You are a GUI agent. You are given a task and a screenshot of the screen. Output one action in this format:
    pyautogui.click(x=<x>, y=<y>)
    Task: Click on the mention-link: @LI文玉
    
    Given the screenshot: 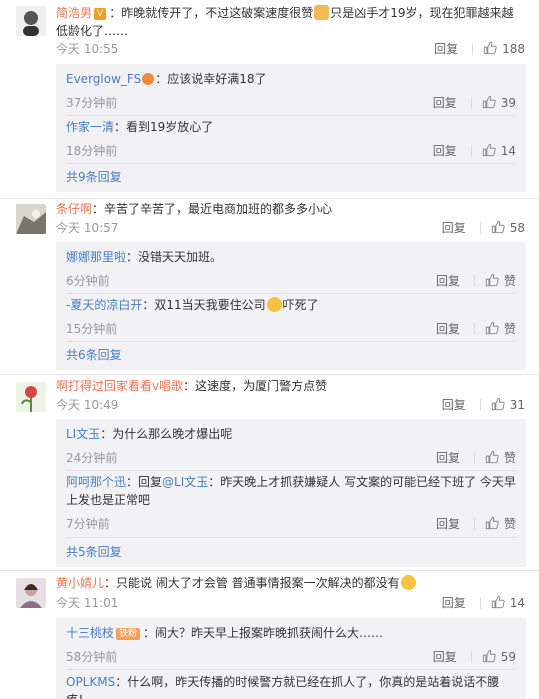 What is the action you would take?
    pyautogui.click(x=185, y=482)
    